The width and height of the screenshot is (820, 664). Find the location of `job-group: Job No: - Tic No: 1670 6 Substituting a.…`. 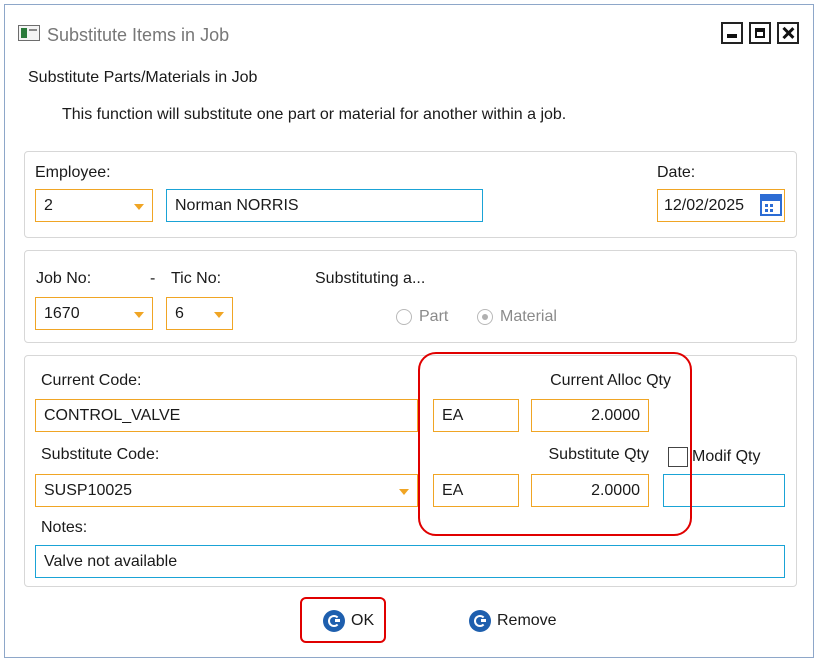

job-group: Job No: - Tic No: 1670 6 Substituting a.… is located at coordinates (410, 296).